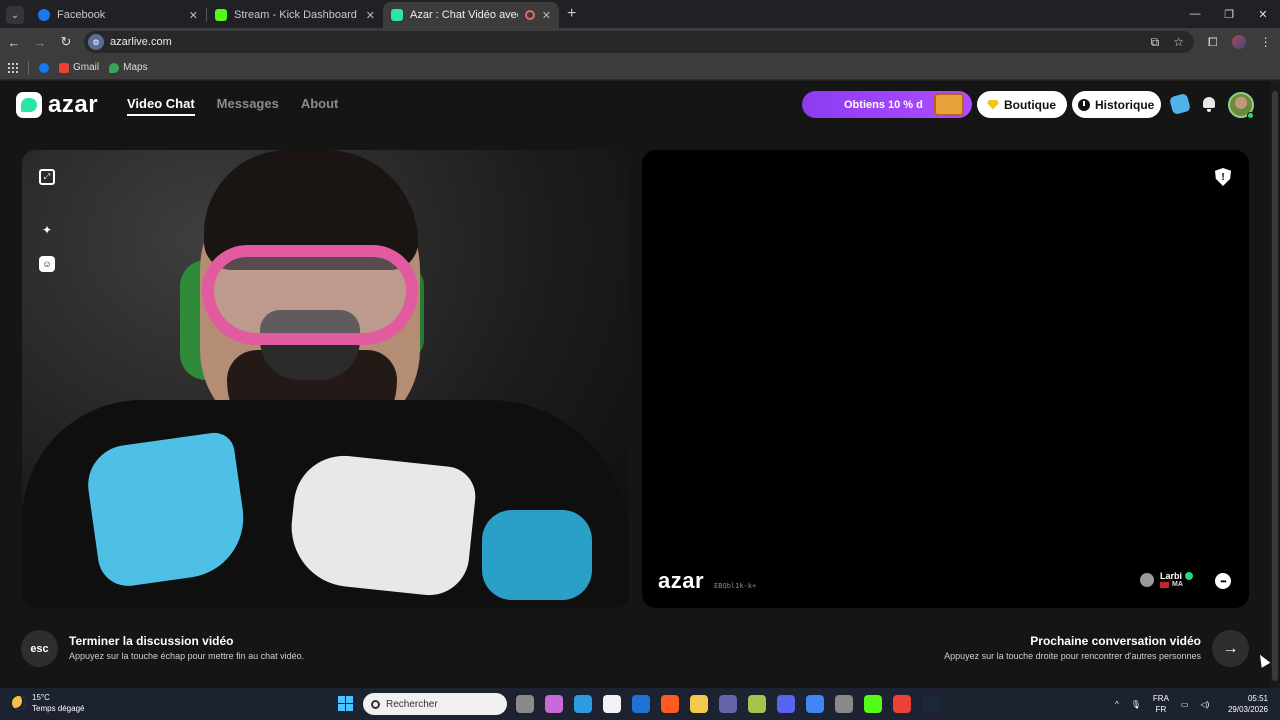 This screenshot has width=1280, height=720. What do you see at coordinates (161, 106) in the screenshot?
I see `nav-video-chat: Video Chat` at bounding box center [161, 106].